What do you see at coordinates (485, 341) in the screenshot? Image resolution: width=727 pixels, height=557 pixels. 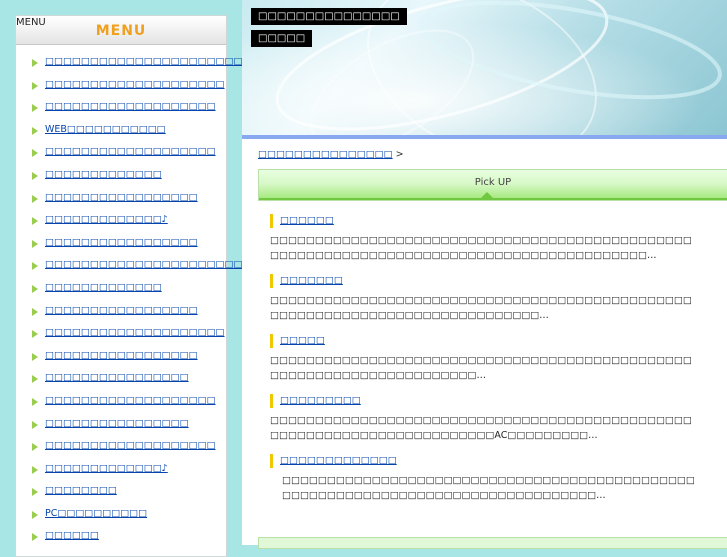 I see `article-title: □□□□□` at bounding box center [485, 341].